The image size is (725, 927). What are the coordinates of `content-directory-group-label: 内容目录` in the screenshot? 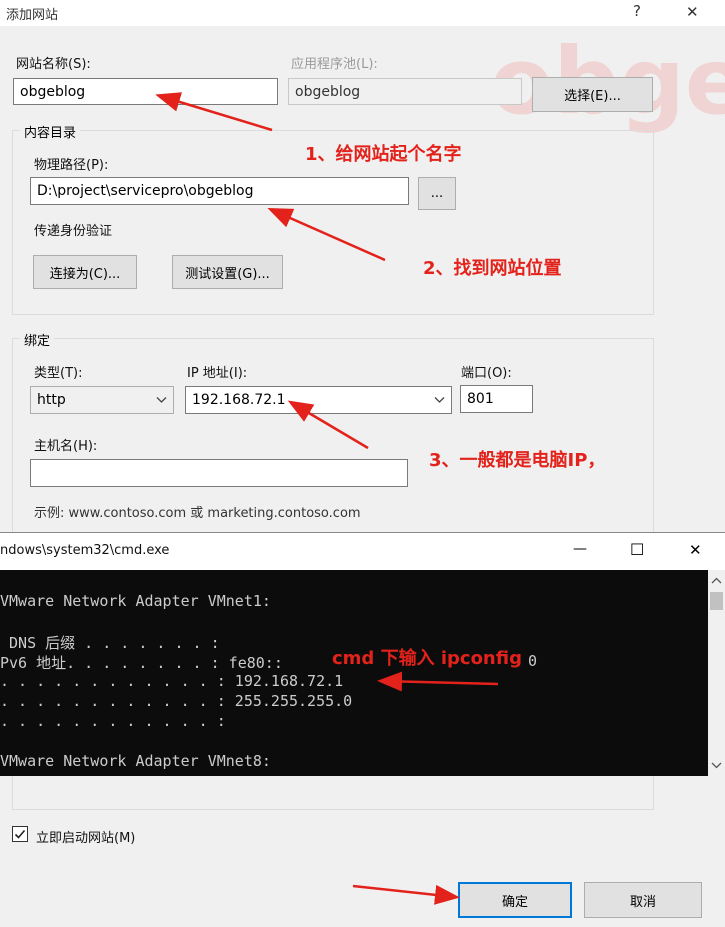 It's located at (50, 131).